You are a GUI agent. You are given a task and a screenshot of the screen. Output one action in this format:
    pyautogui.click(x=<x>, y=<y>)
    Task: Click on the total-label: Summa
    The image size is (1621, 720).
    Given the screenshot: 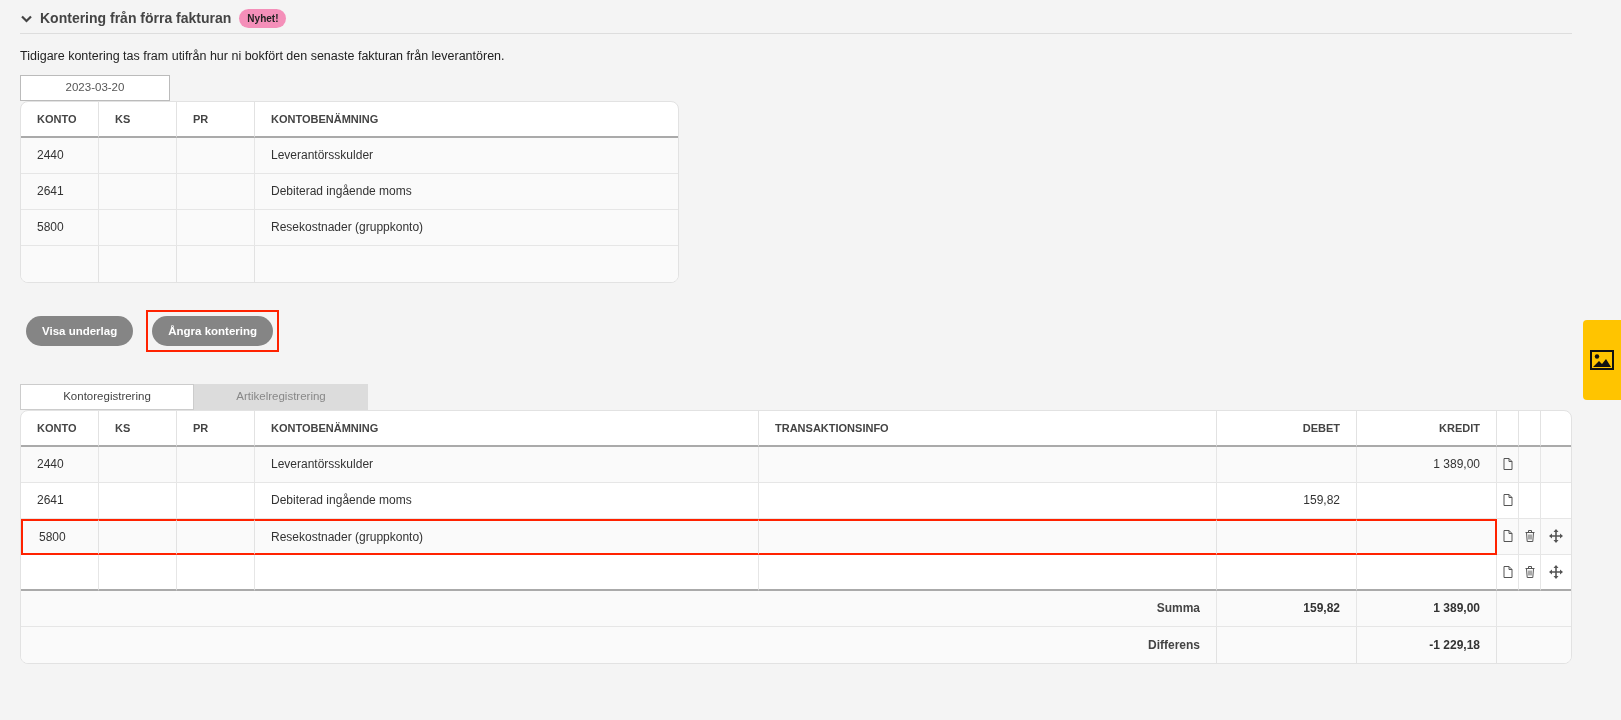 What is the action you would take?
    pyautogui.click(x=619, y=608)
    